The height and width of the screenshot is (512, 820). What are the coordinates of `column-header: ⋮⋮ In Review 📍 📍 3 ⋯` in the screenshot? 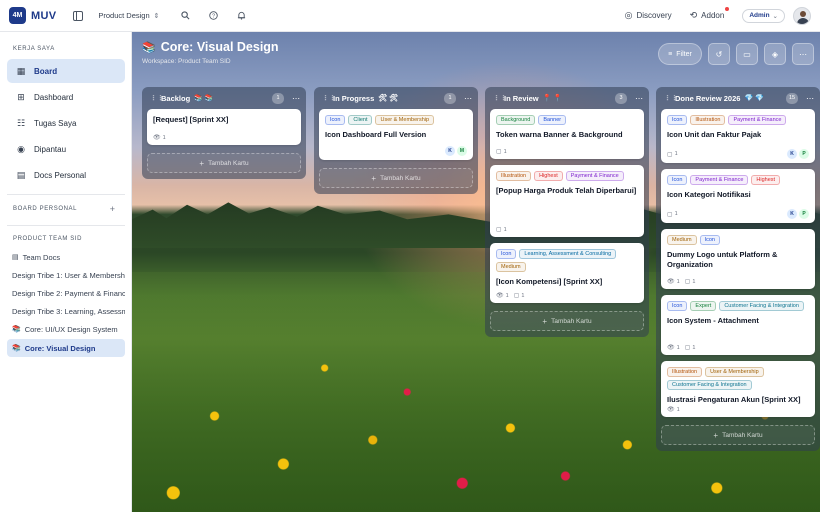 It's located at (567, 98).